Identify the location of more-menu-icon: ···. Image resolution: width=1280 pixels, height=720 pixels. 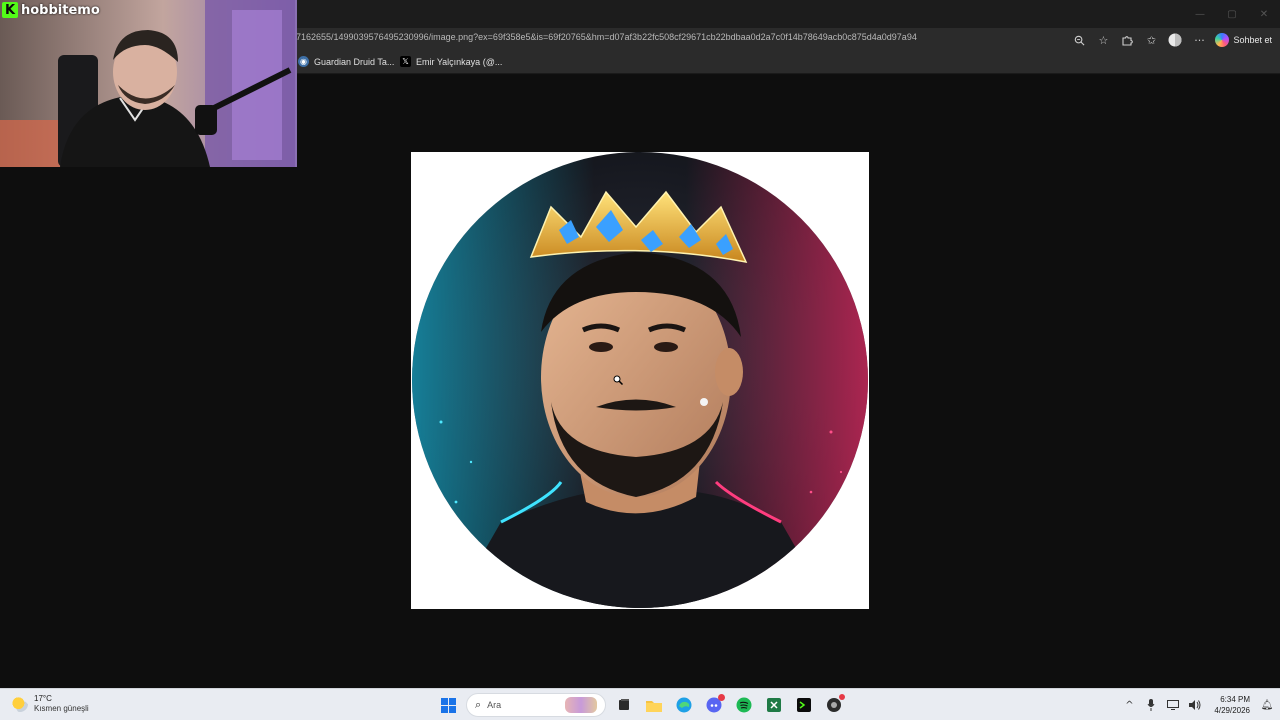
(1199, 40).